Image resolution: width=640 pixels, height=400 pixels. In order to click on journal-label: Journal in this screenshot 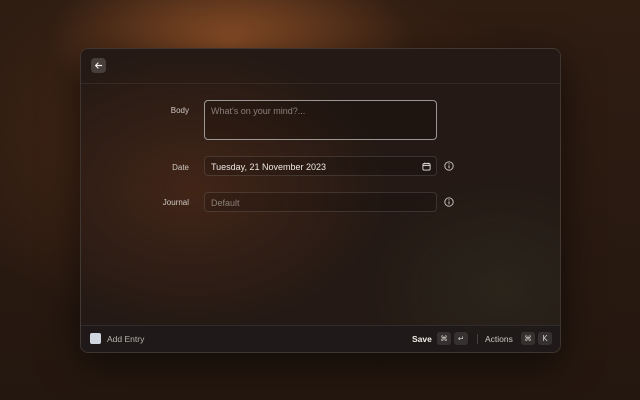, I will do `click(175, 202)`.